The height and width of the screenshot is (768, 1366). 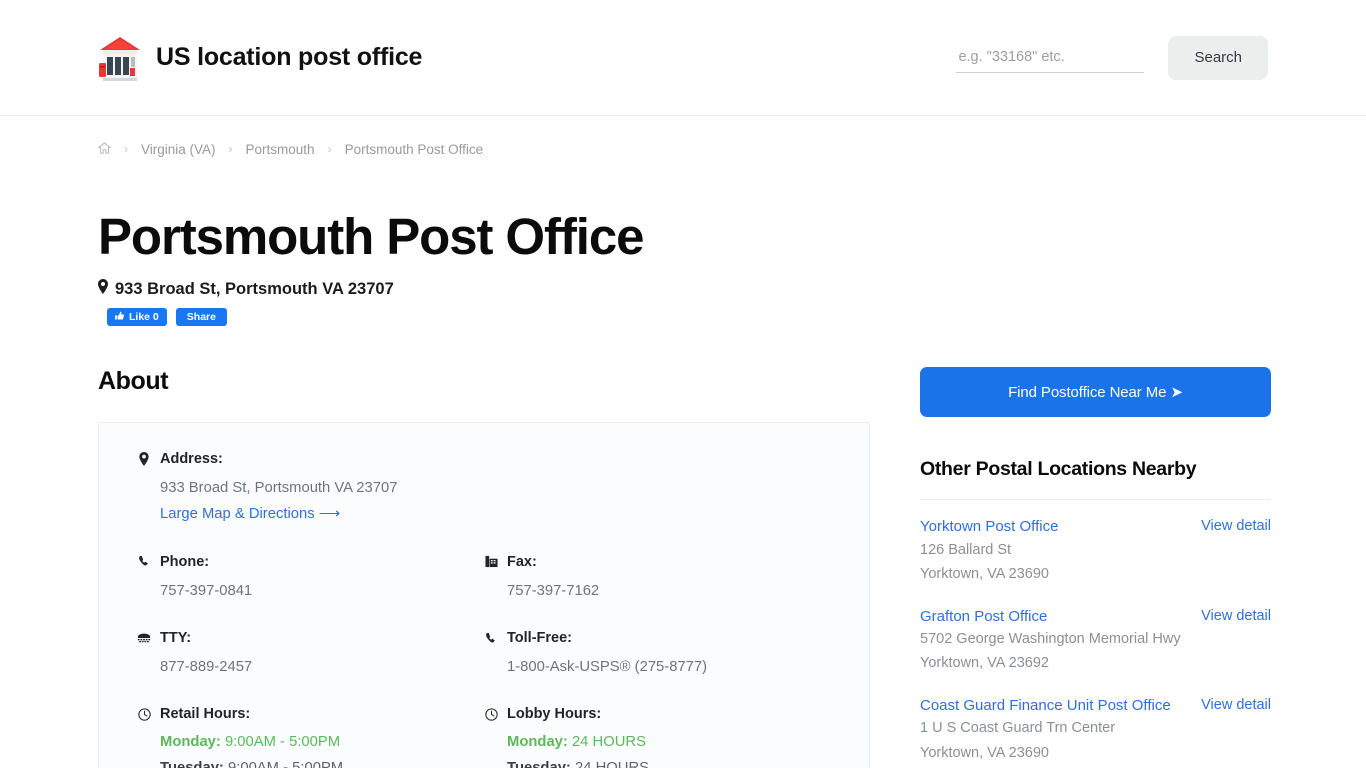 What do you see at coordinates (1054, 527) in the screenshot?
I see `nearby-location-link: Yorktown Post Office` at bounding box center [1054, 527].